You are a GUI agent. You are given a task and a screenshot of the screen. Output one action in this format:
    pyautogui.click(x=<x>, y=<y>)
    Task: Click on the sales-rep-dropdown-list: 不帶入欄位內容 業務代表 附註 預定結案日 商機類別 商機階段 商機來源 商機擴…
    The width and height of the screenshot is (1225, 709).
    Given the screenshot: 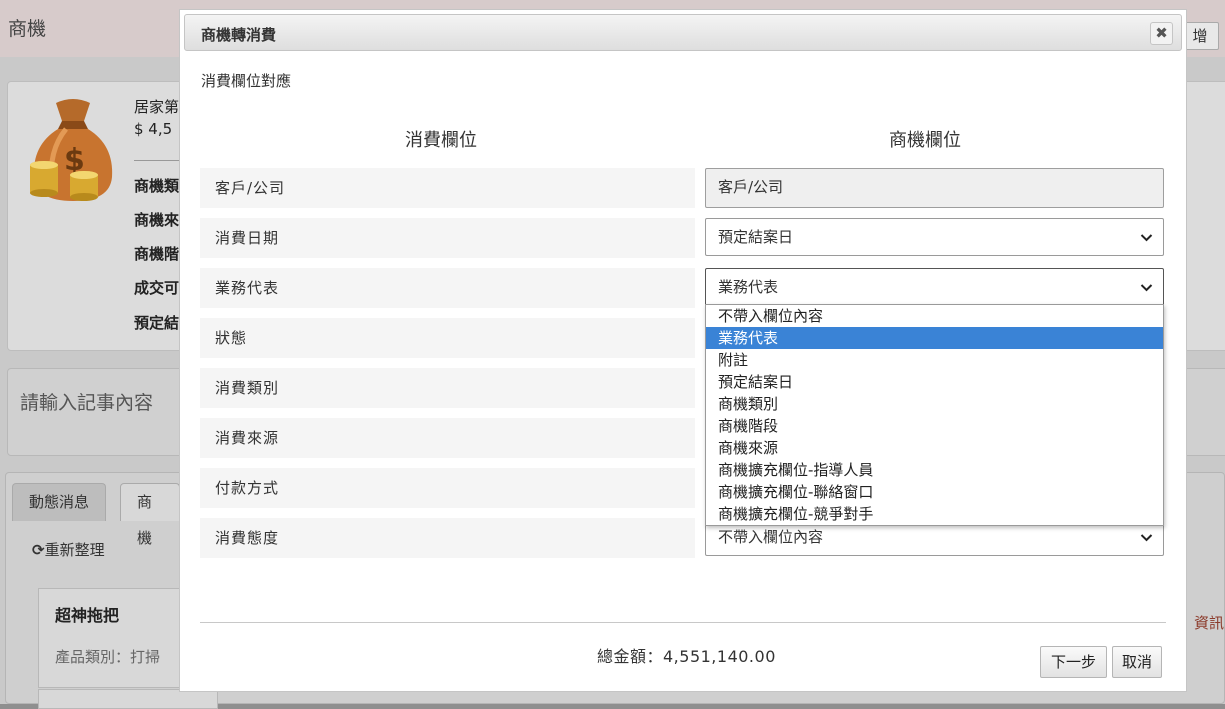 What is the action you would take?
    pyautogui.click(x=934, y=415)
    